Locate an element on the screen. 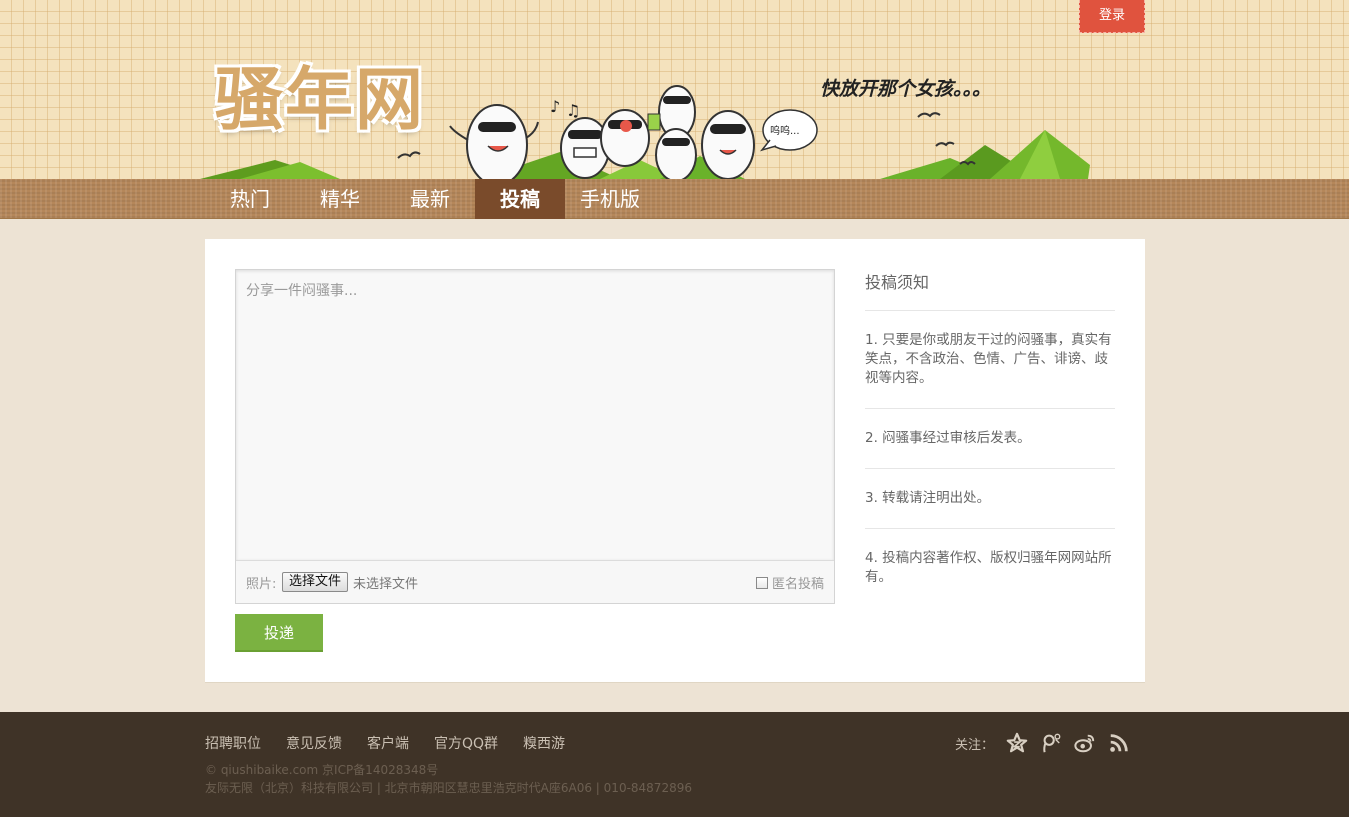  footer-link-game: 糗西游 is located at coordinates (544, 743).